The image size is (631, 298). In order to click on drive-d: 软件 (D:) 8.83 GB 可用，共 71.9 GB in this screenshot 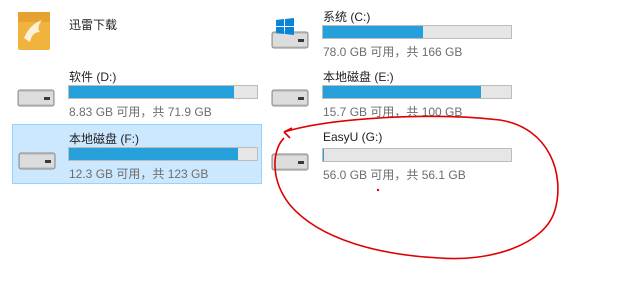, I will do `click(136, 91)`.